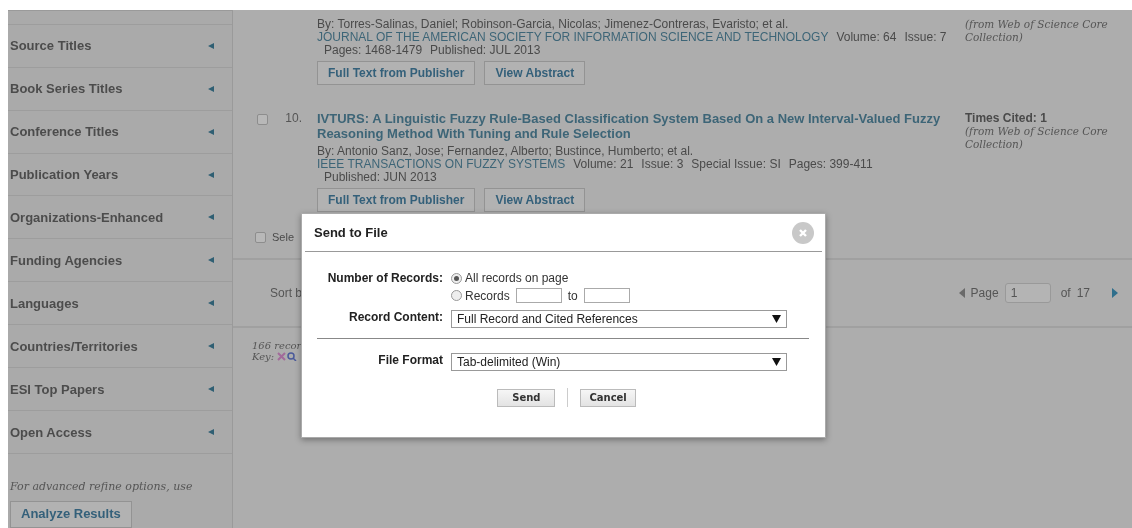  What do you see at coordinates (830, 164) in the screenshot?
I see `record-detail: Pages: 399-411` at bounding box center [830, 164].